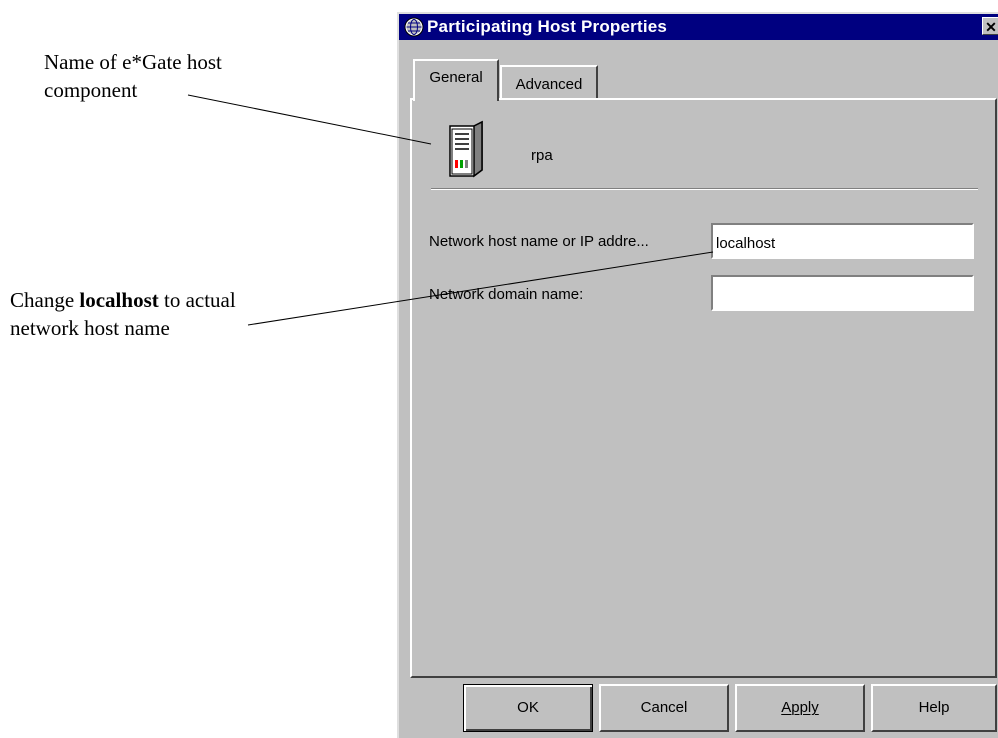 This screenshot has width=998, height=738. I want to click on globe-icon, so click(414, 27).